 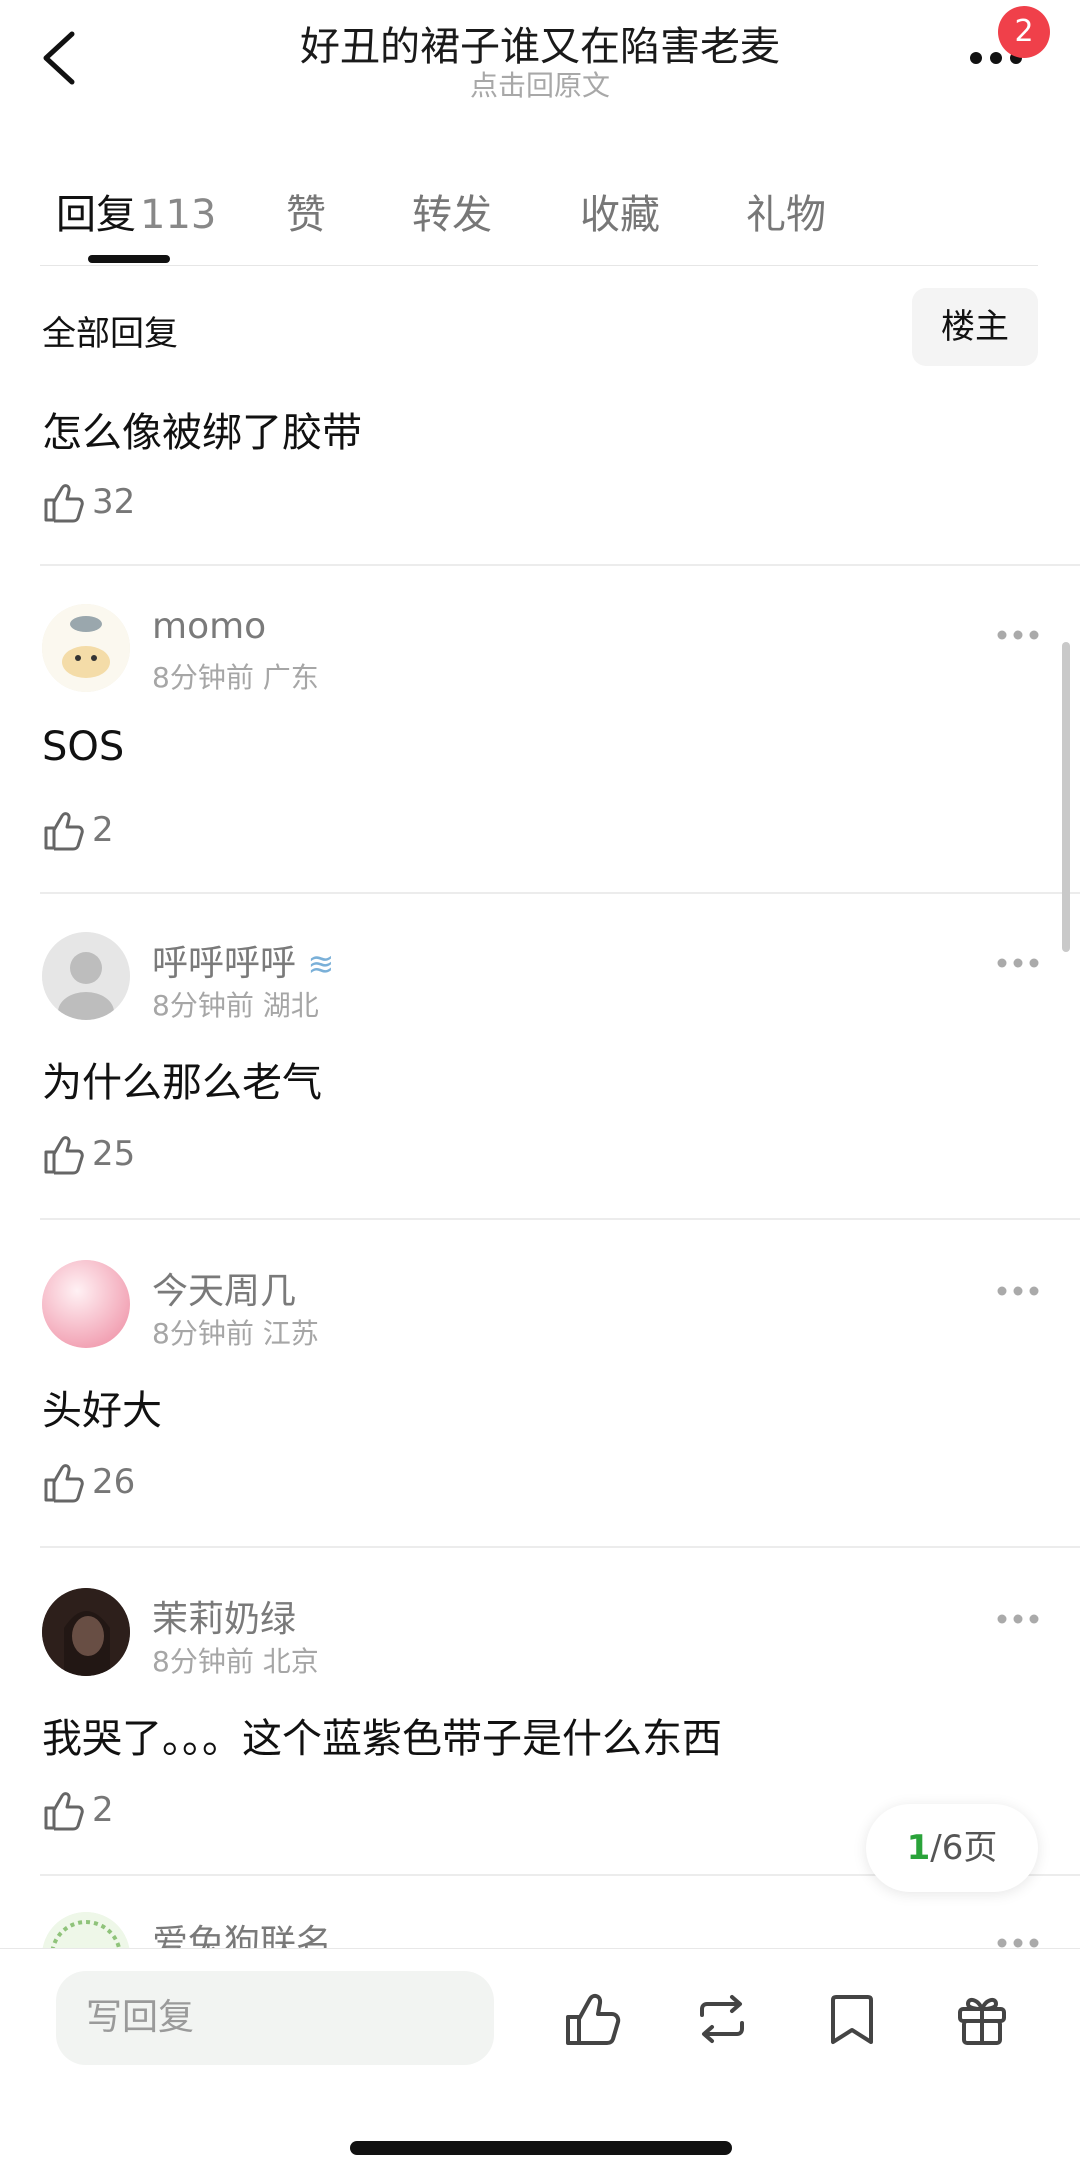 What do you see at coordinates (1024, 32) in the screenshot?
I see `notification-badge: 2` at bounding box center [1024, 32].